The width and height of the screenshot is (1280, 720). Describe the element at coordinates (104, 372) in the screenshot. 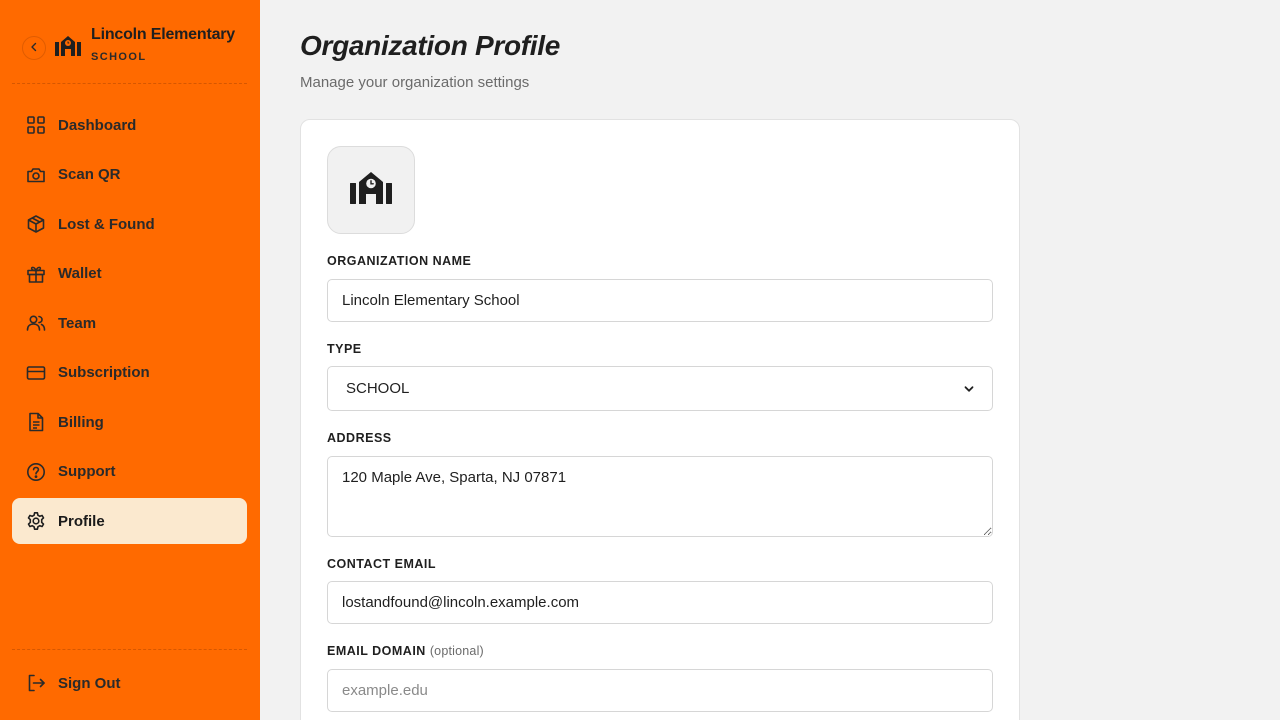

I see `sidebar-item-label: Subscription` at that location.